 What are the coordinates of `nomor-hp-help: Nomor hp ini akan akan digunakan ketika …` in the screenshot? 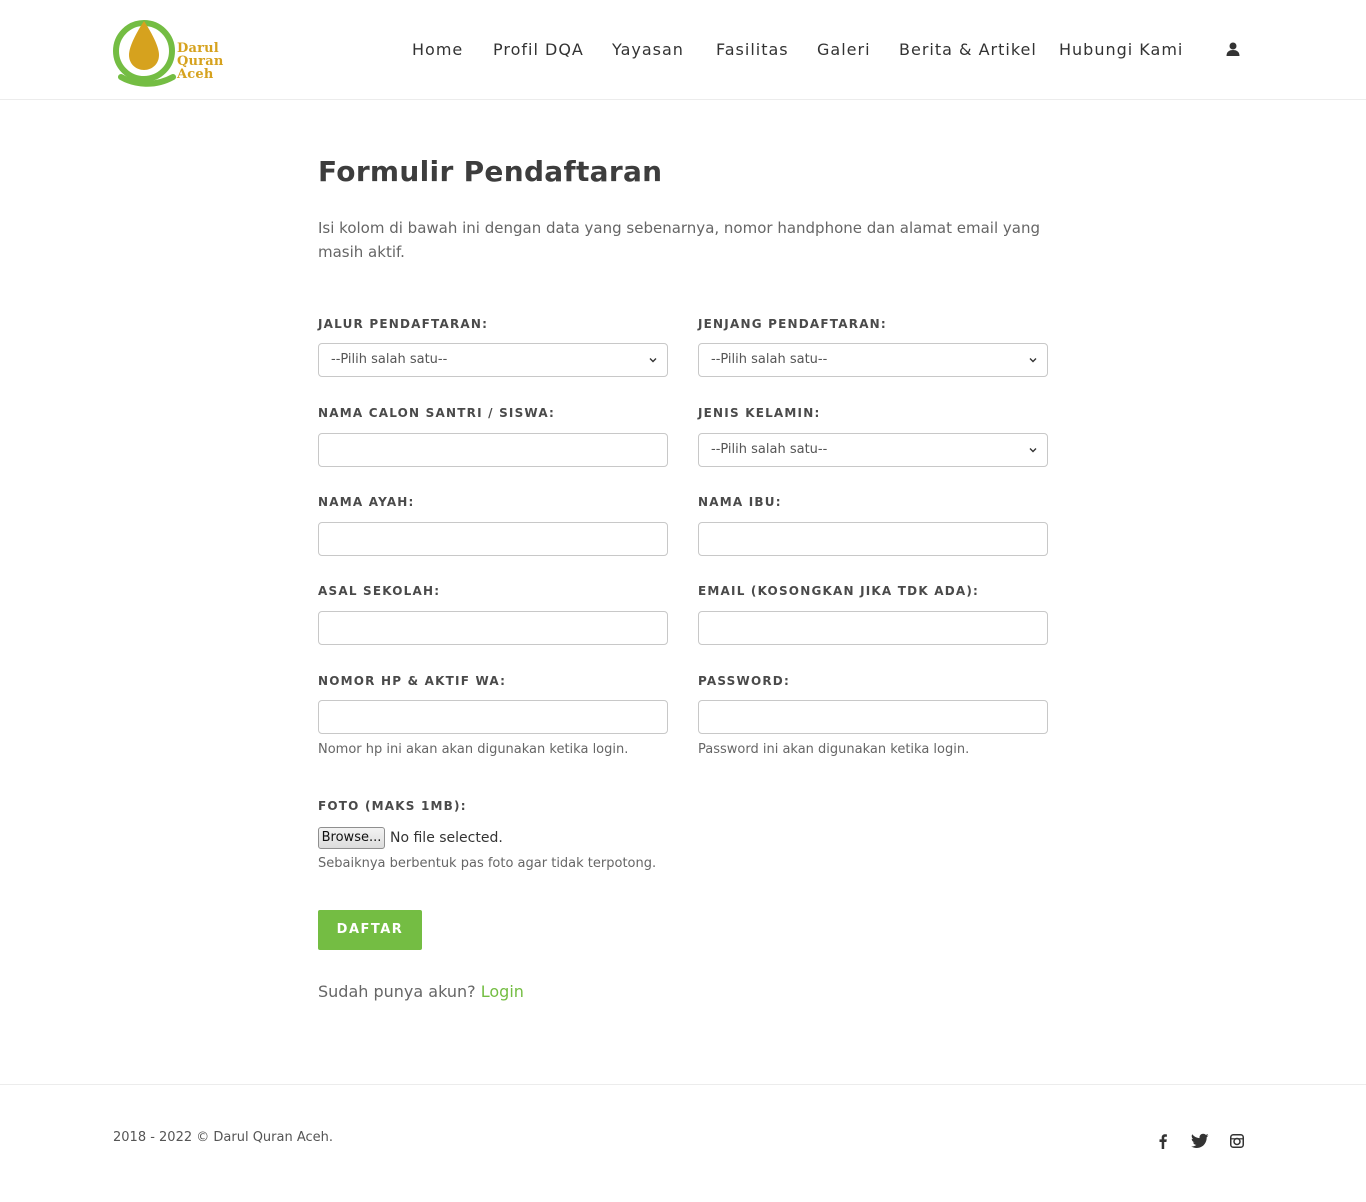 It's located at (473, 749).